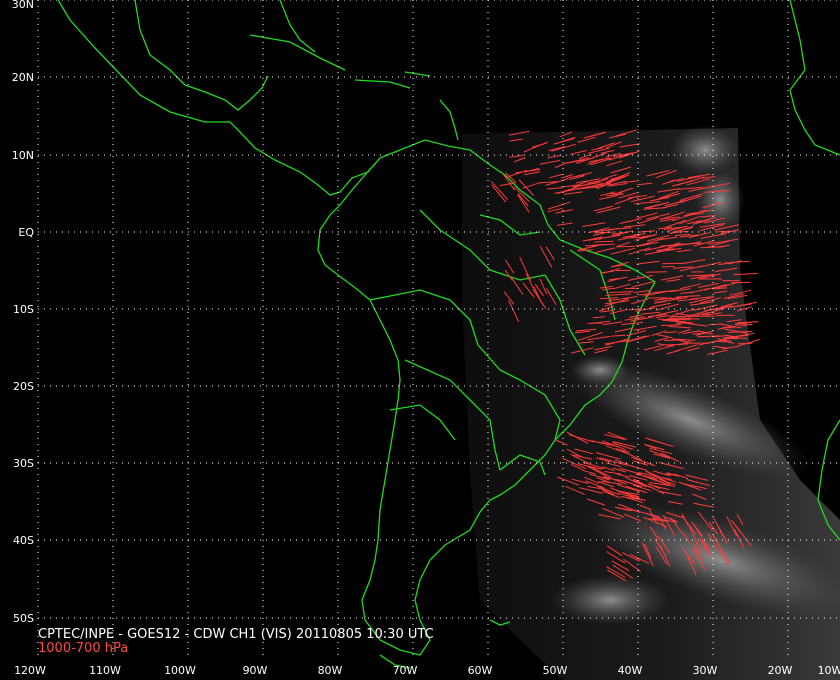  I want to click on lat-label: 50S, so click(23, 618).